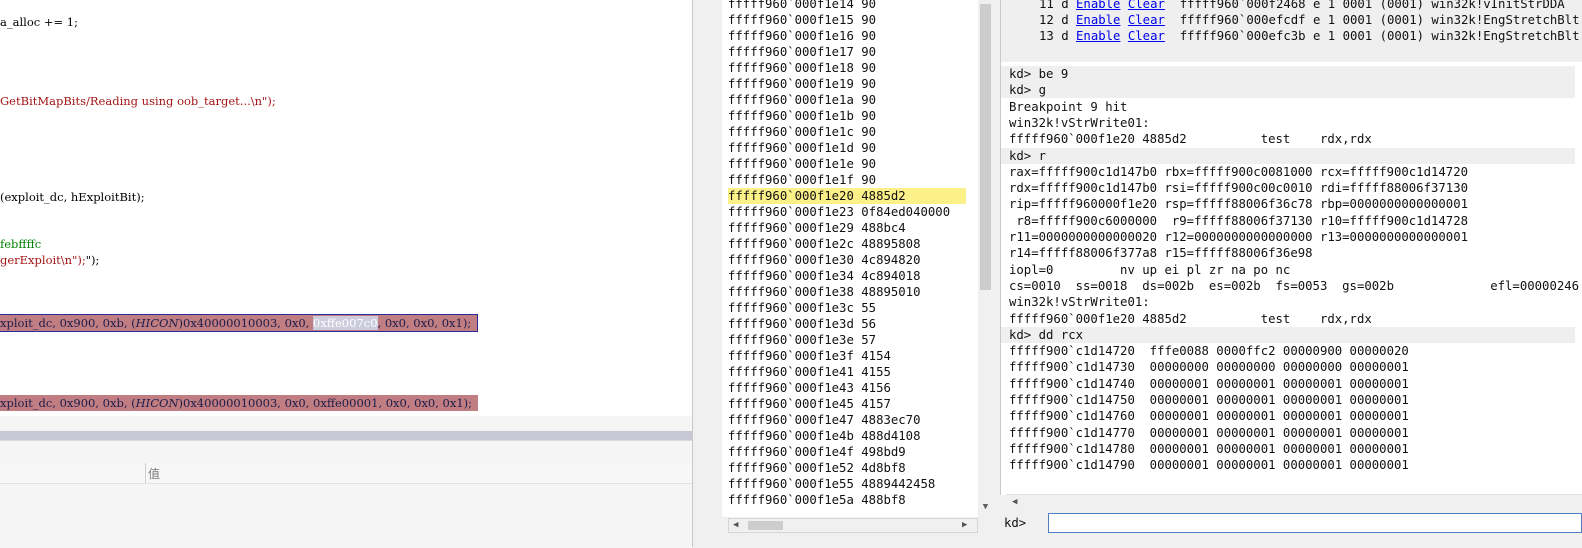  I want to click on kd-prompt-label: kd>, so click(1015, 523).